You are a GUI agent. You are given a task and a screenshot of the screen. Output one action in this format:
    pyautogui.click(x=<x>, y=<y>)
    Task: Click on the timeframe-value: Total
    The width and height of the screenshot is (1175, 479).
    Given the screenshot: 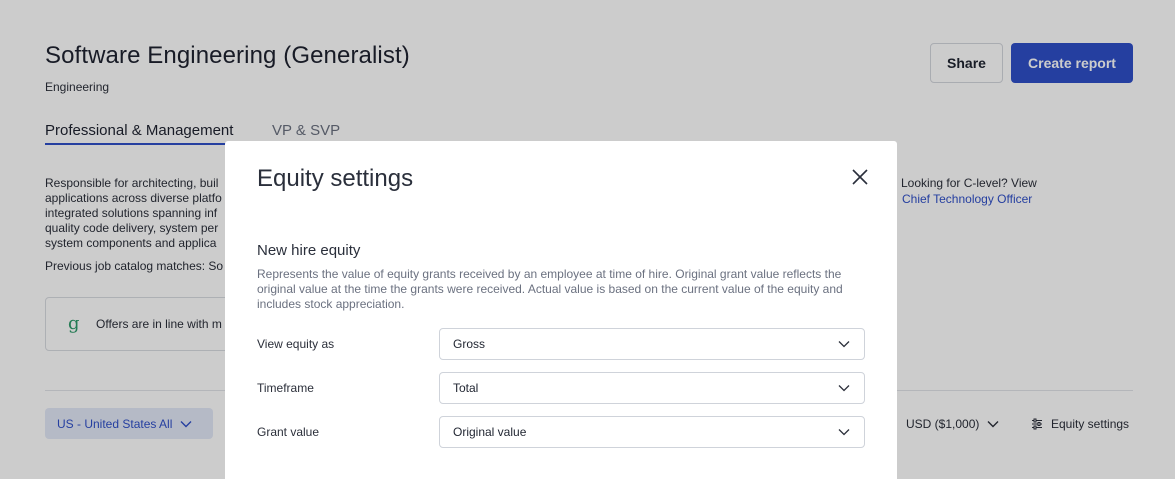 What is the action you would take?
    pyautogui.click(x=466, y=388)
    